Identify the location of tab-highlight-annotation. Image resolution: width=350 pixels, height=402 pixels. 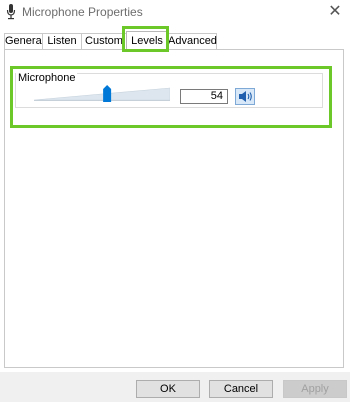
(145, 39).